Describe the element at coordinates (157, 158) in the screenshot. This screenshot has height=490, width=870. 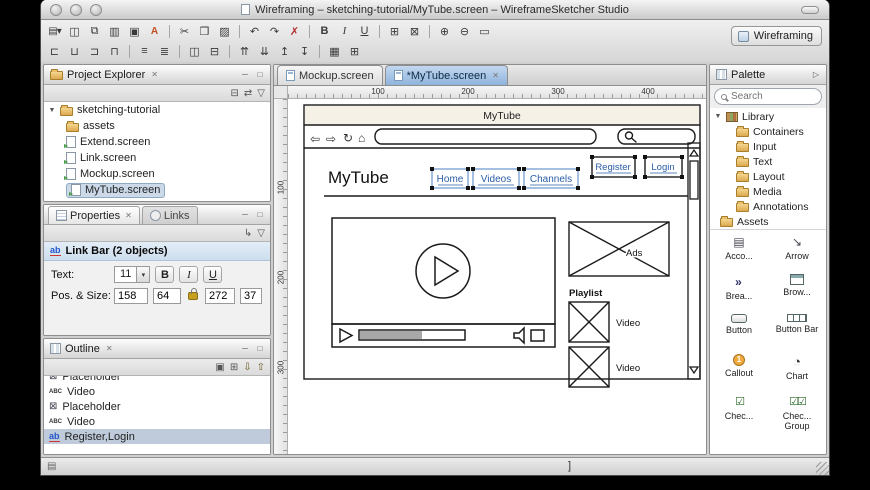
I see `tree-item-link-screen: Link.screen` at that location.